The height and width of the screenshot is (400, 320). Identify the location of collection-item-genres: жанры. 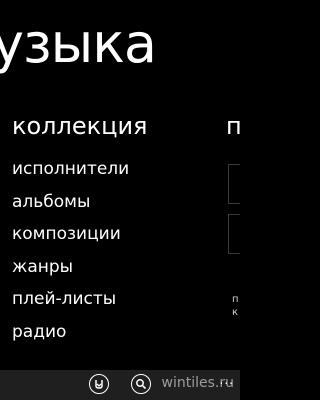
(70, 267).